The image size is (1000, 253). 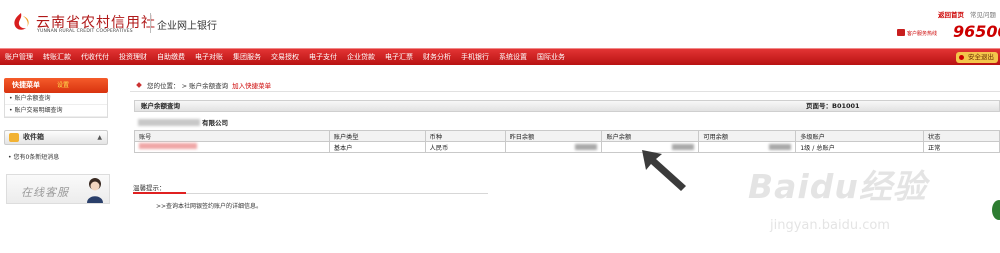 What do you see at coordinates (169, 122) in the screenshot?
I see `company-name-redacted` at bounding box center [169, 122].